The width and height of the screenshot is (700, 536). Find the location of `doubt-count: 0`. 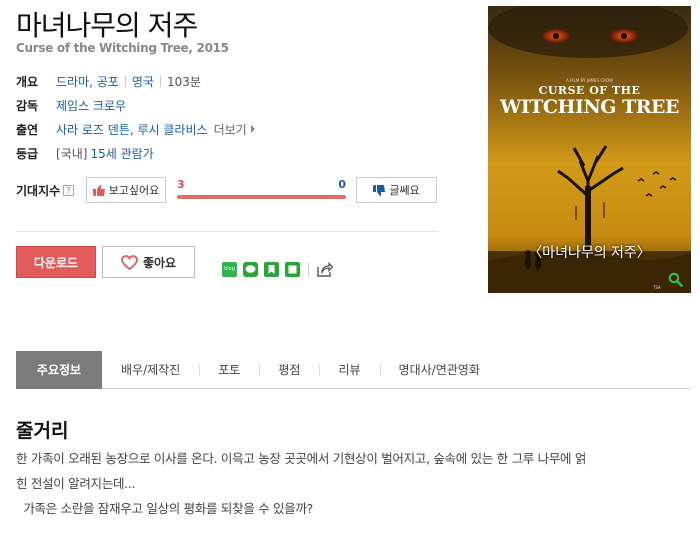

doubt-count: 0 is located at coordinates (342, 184).